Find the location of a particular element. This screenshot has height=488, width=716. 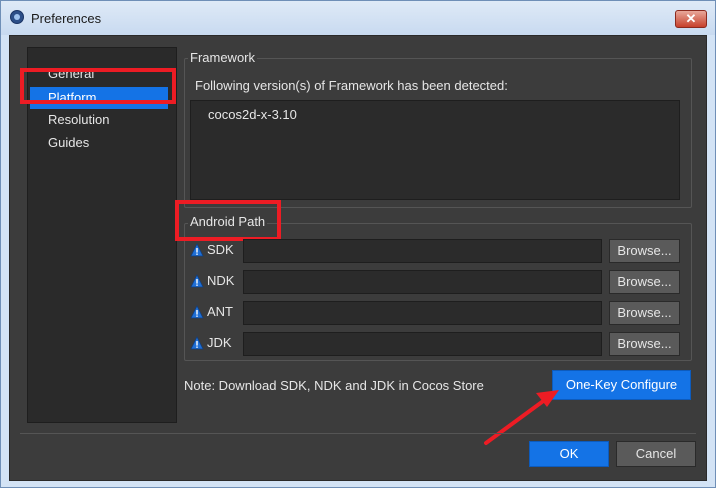

red-arrow-annotation is located at coordinates (521, 417).